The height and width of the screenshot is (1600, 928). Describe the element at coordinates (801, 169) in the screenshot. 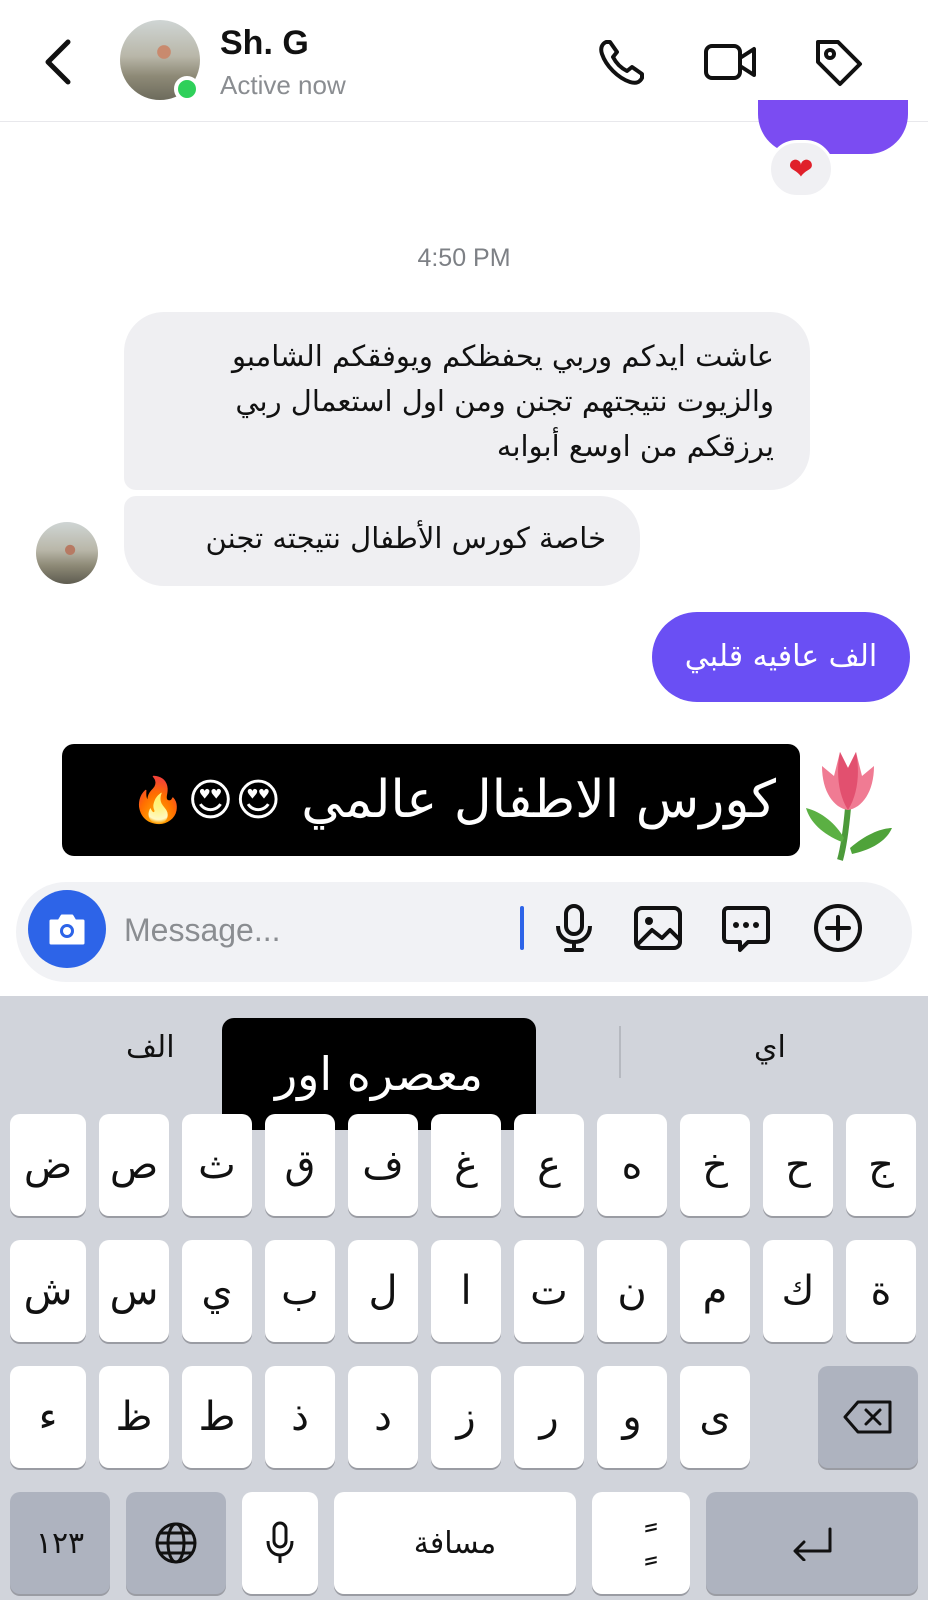

I see `heart-reaction: ❤` at that location.